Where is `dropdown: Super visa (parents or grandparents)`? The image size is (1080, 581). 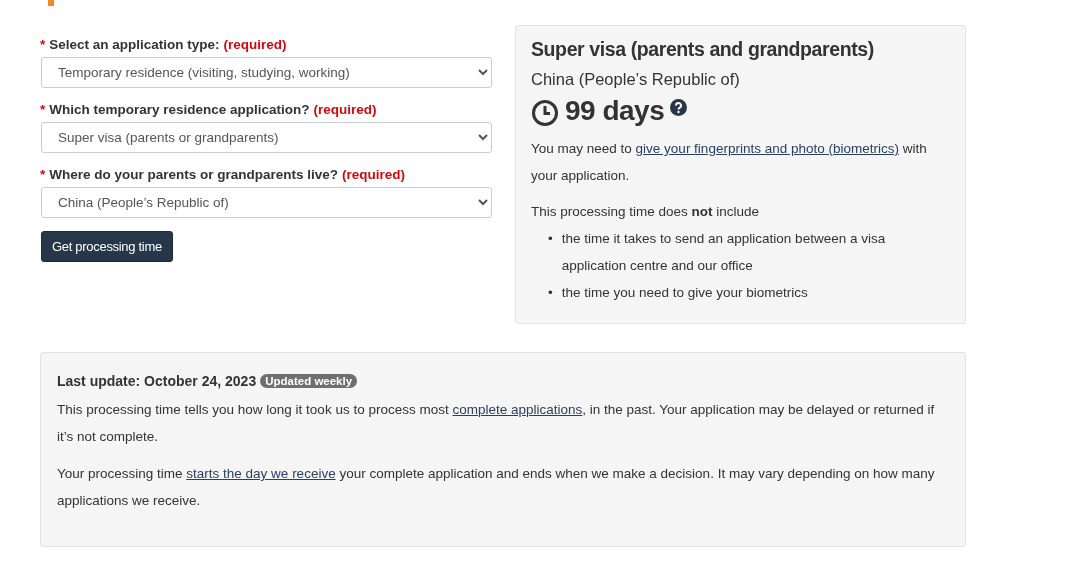
dropdown: Super visa (parents or grandparents) is located at coordinates (266, 137).